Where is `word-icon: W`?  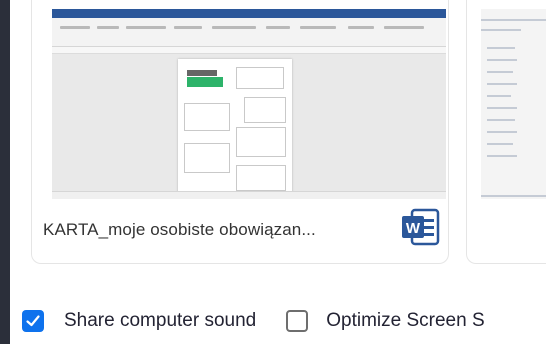
word-icon: W is located at coordinates (421, 227).